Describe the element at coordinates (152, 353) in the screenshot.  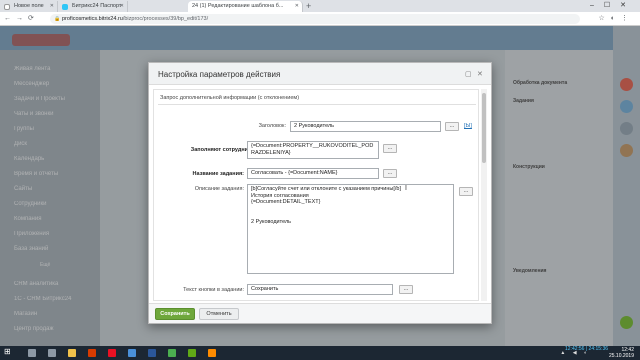
I see `word-icon` at that location.